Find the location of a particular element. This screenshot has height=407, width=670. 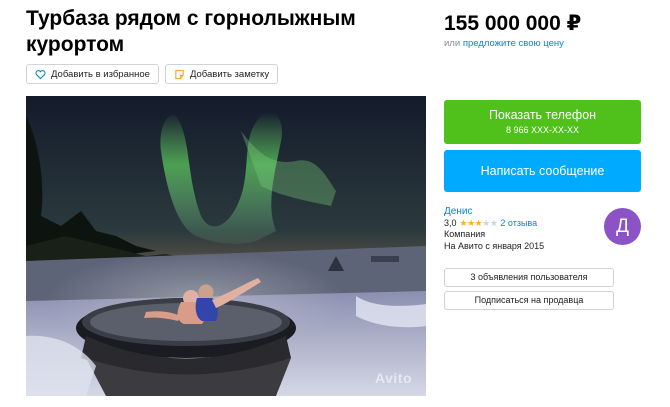

masked-phone-number: 8 966 XXX-XX-XX is located at coordinates (542, 130).